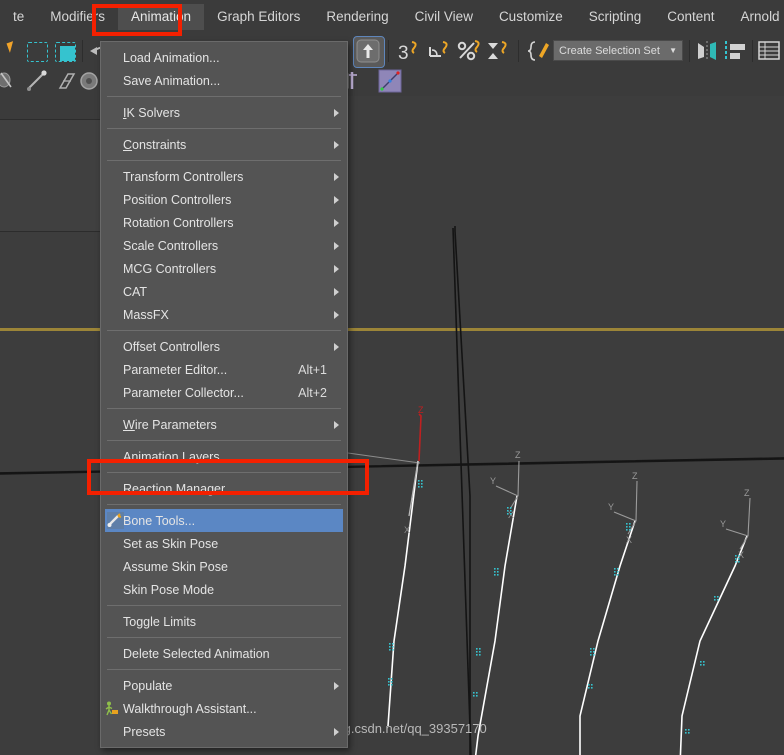  What do you see at coordinates (151, 112) in the screenshot?
I see `menu-item-label: IK Solvers` at bounding box center [151, 112].